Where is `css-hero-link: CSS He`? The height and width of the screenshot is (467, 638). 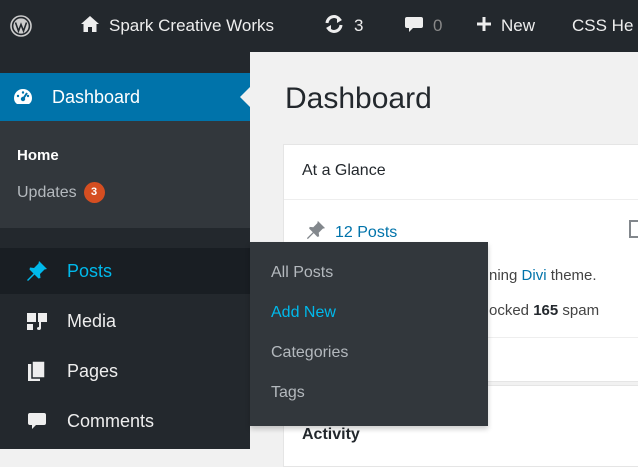 css-hero-link: CSS He is located at coordinates (602, 26).